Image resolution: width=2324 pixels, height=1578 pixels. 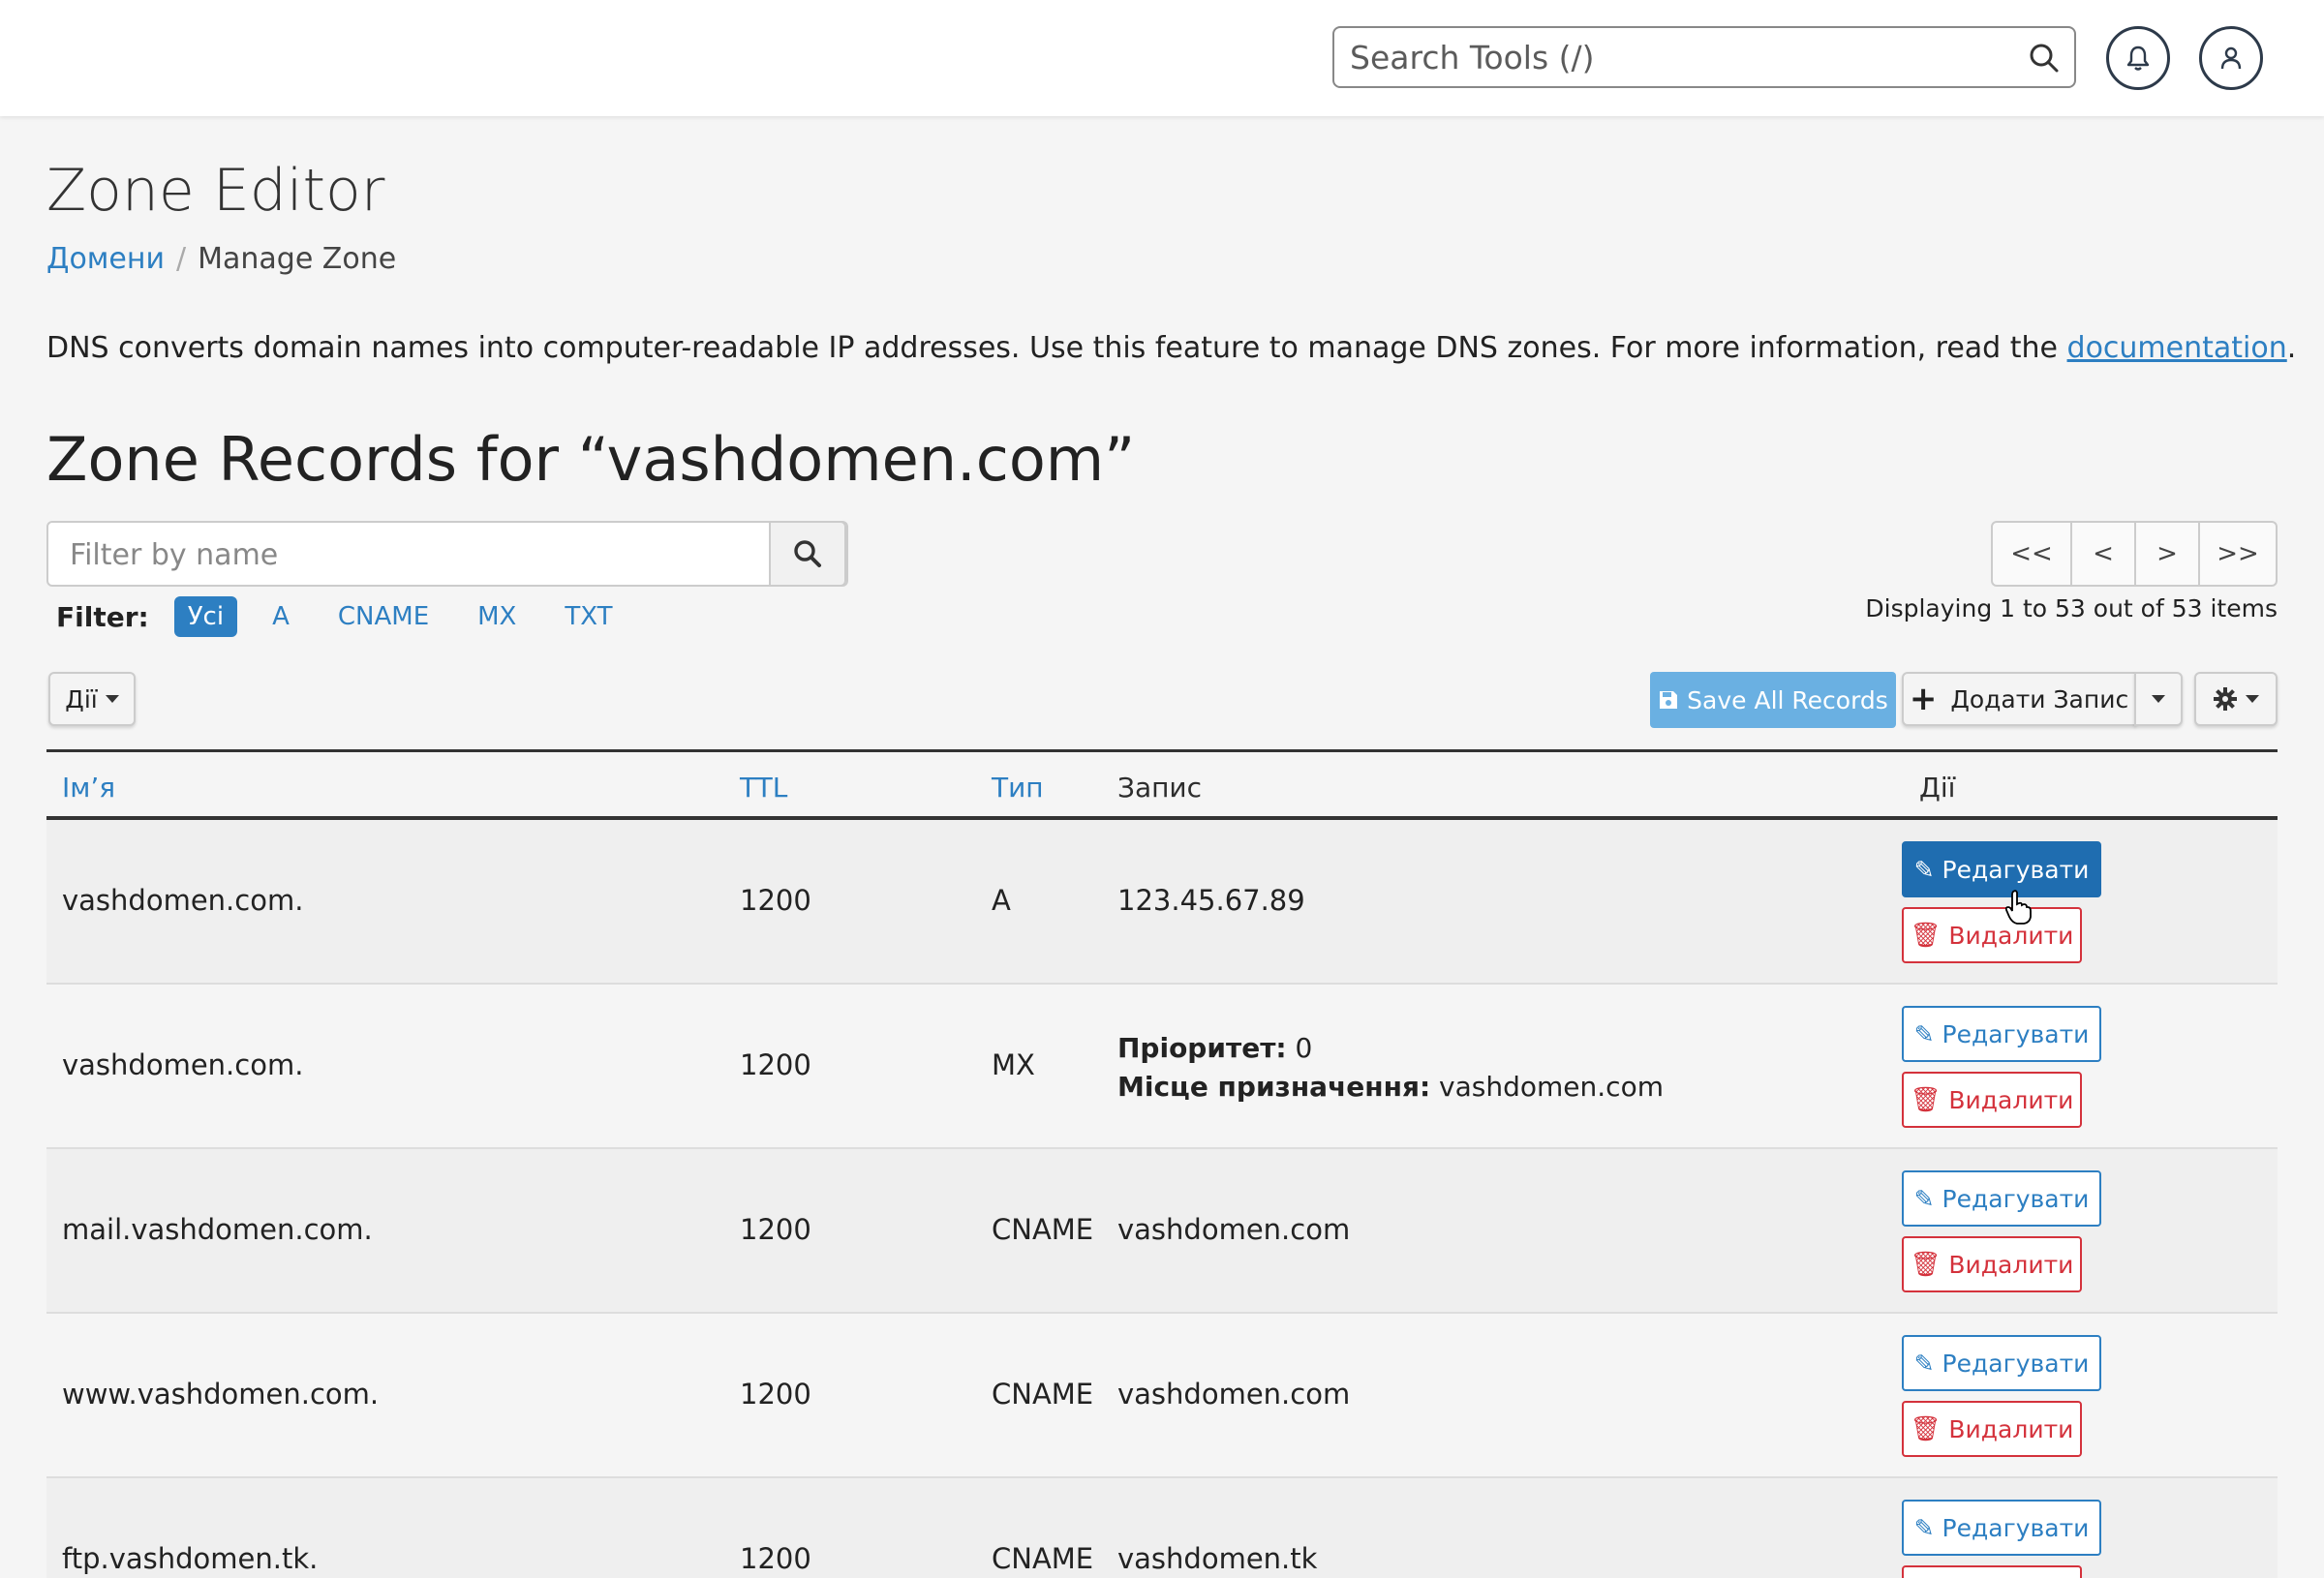 I want to click on breadcrumb: Домени / Manage Zone, so click(x=221, y=259).